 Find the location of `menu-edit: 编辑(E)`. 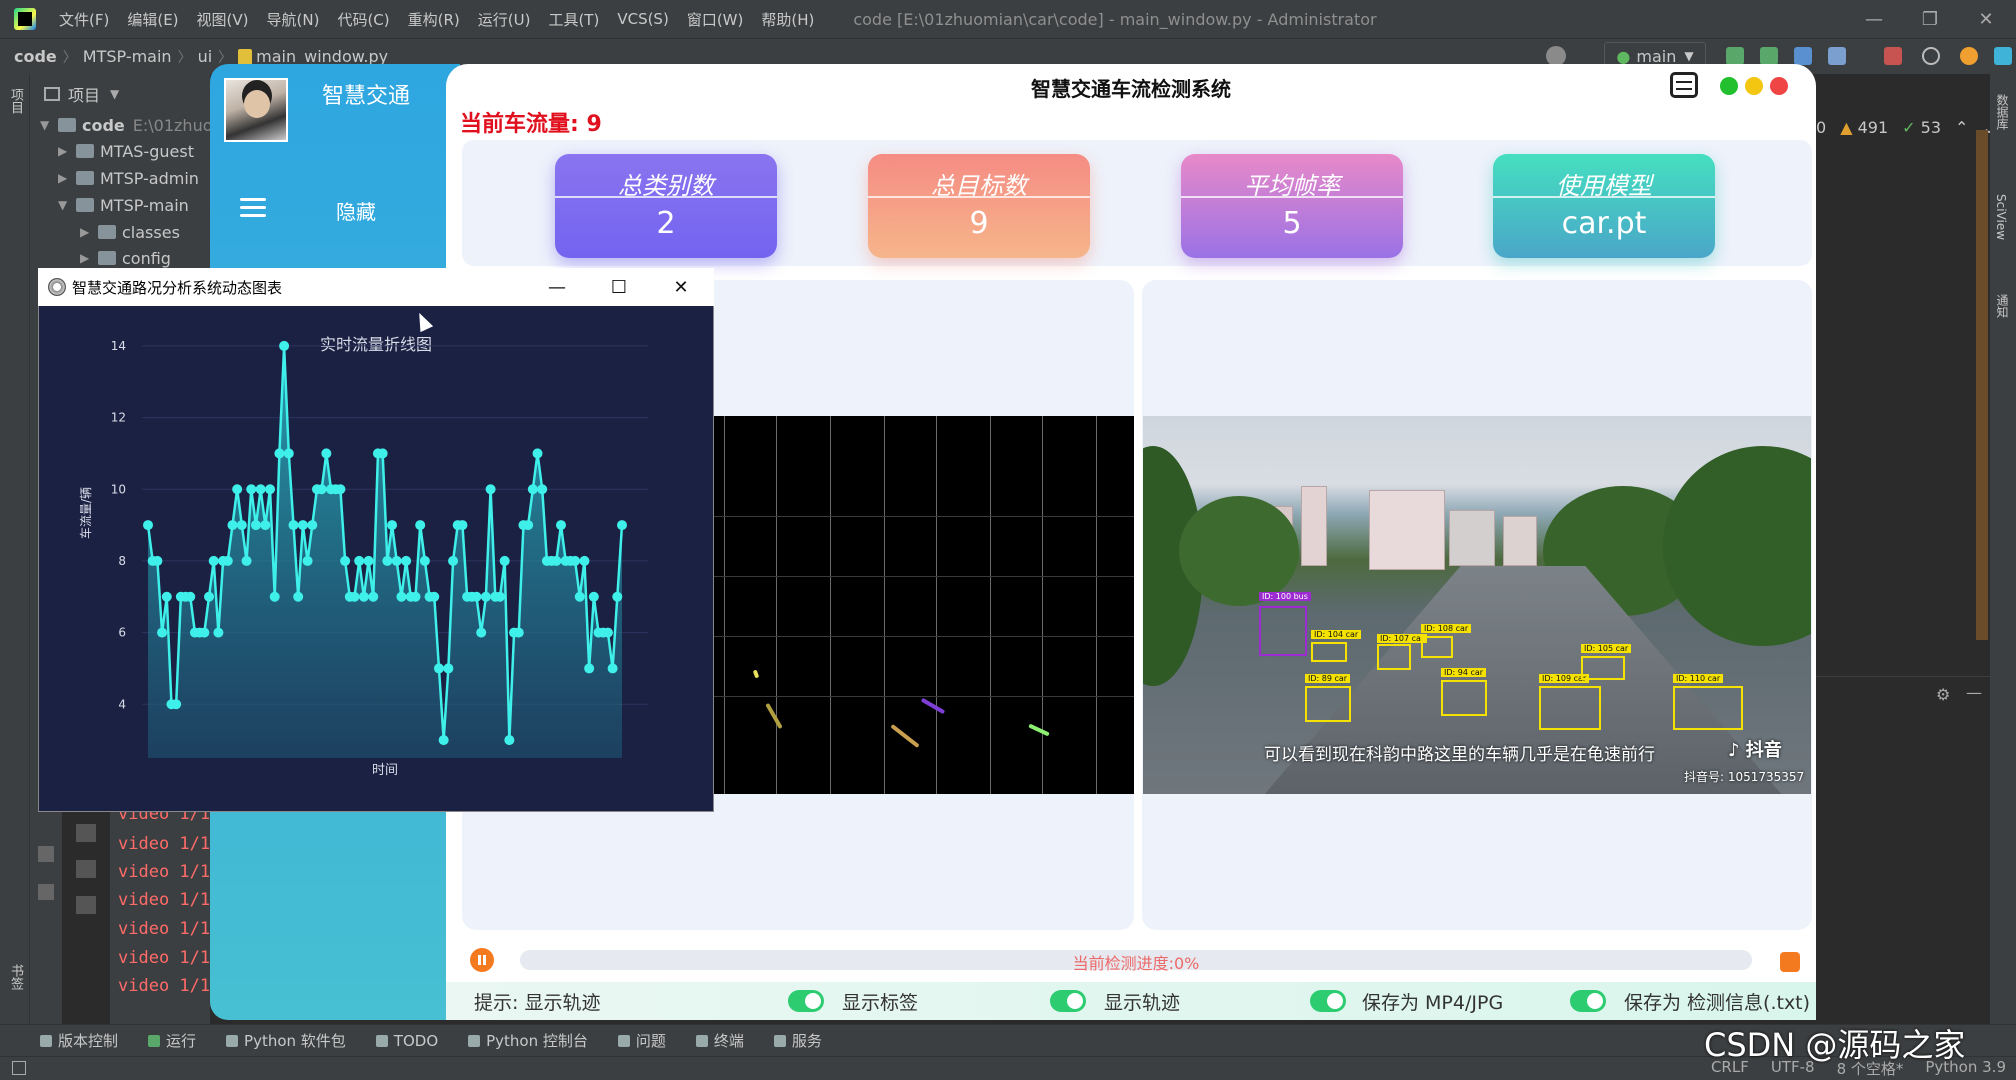

menu-edit: 编辑(E) is located at coordinates (152, 19).